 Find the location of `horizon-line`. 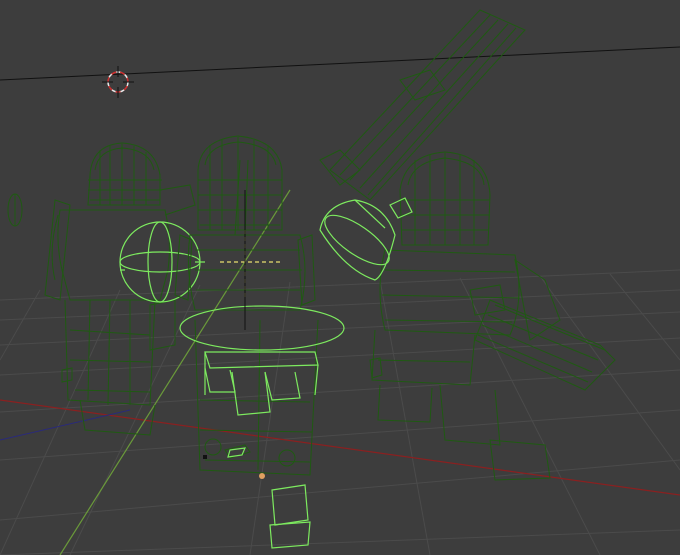

horizon-line is located at coordinates (340, 63).